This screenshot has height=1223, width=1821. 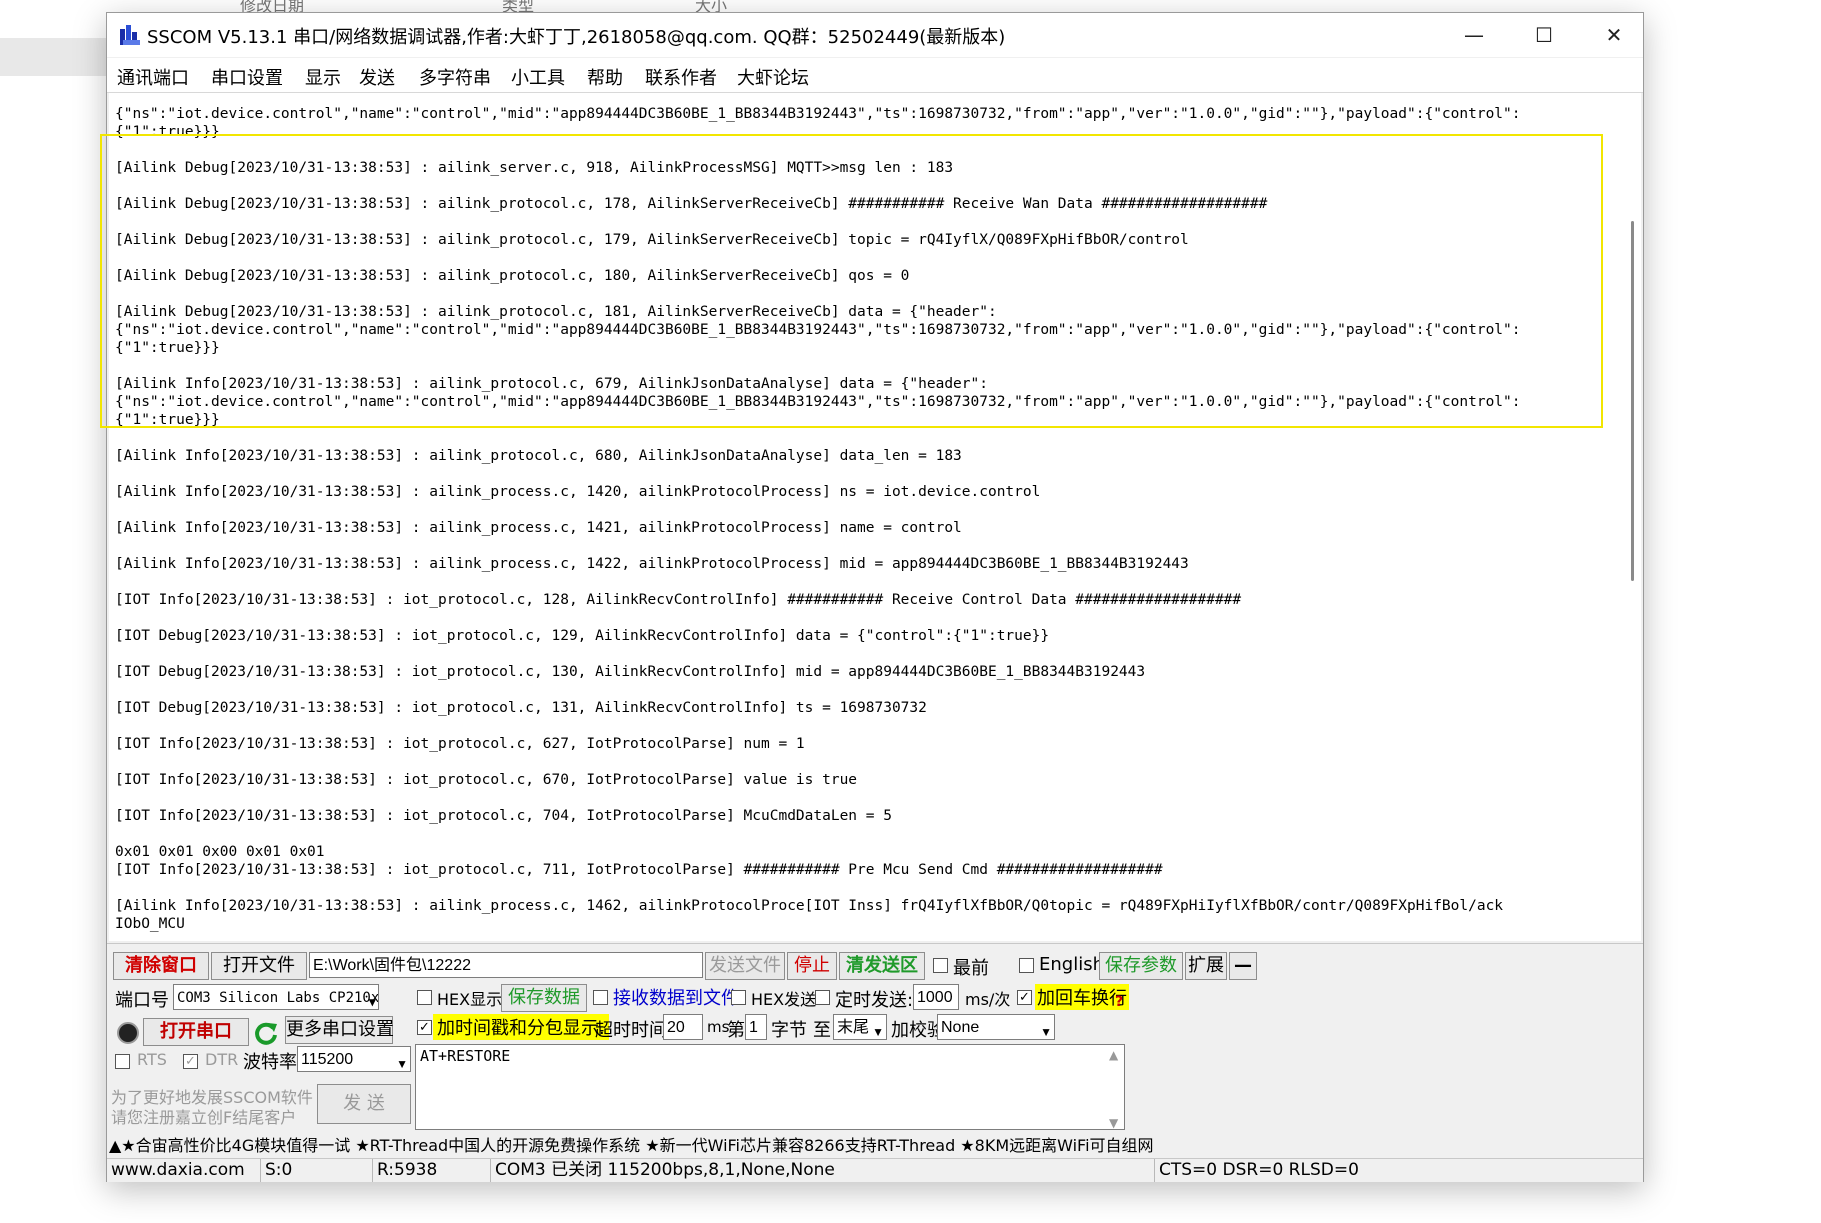 I want to click on stop-button: 停止, so click(x=812, y=966).